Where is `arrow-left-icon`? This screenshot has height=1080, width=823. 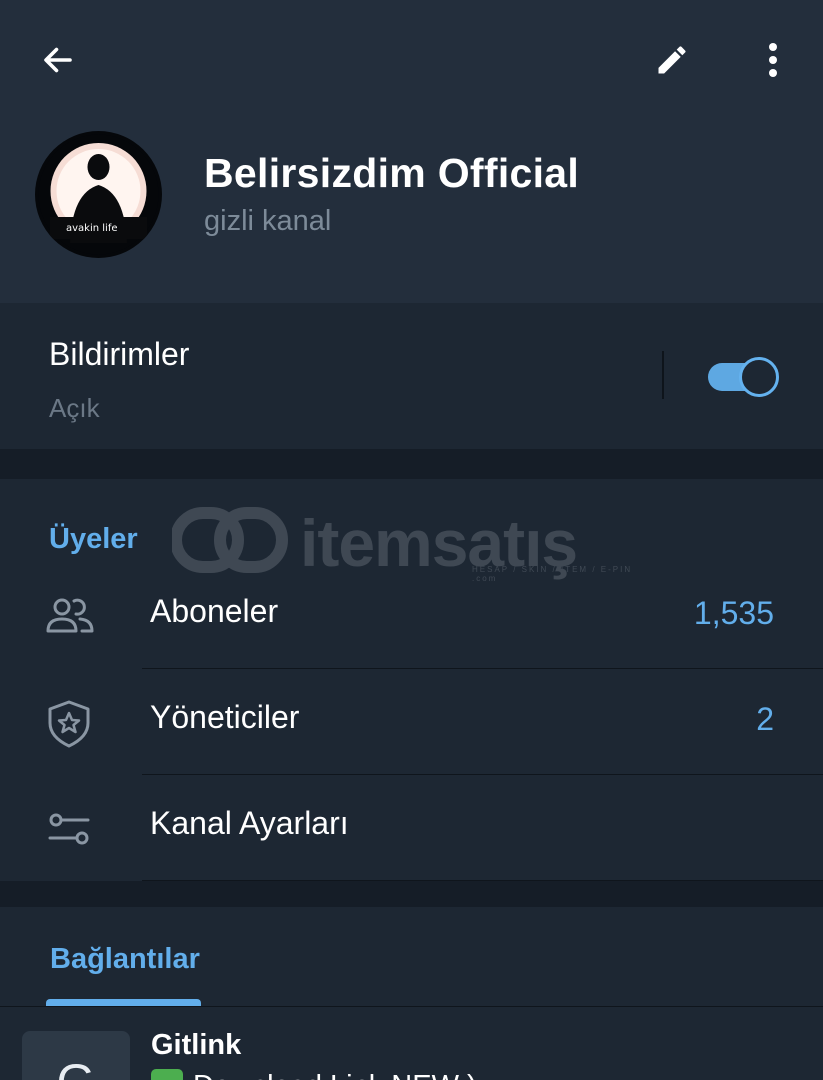 arrow-left-icon is located at coordinates (58, 60).